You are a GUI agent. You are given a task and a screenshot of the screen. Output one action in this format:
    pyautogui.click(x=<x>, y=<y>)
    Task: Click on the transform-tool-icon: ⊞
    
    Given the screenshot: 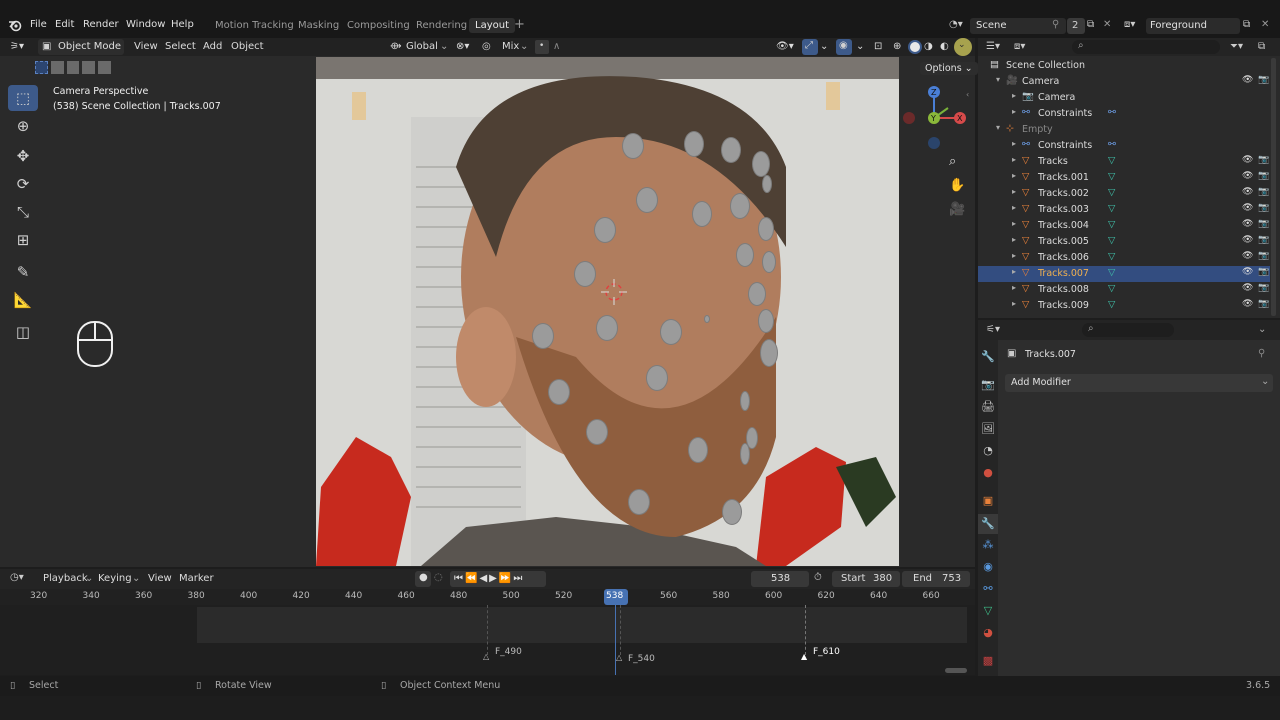 What is the action you would take?
    pyautogui.click(x=23, y=240)
    